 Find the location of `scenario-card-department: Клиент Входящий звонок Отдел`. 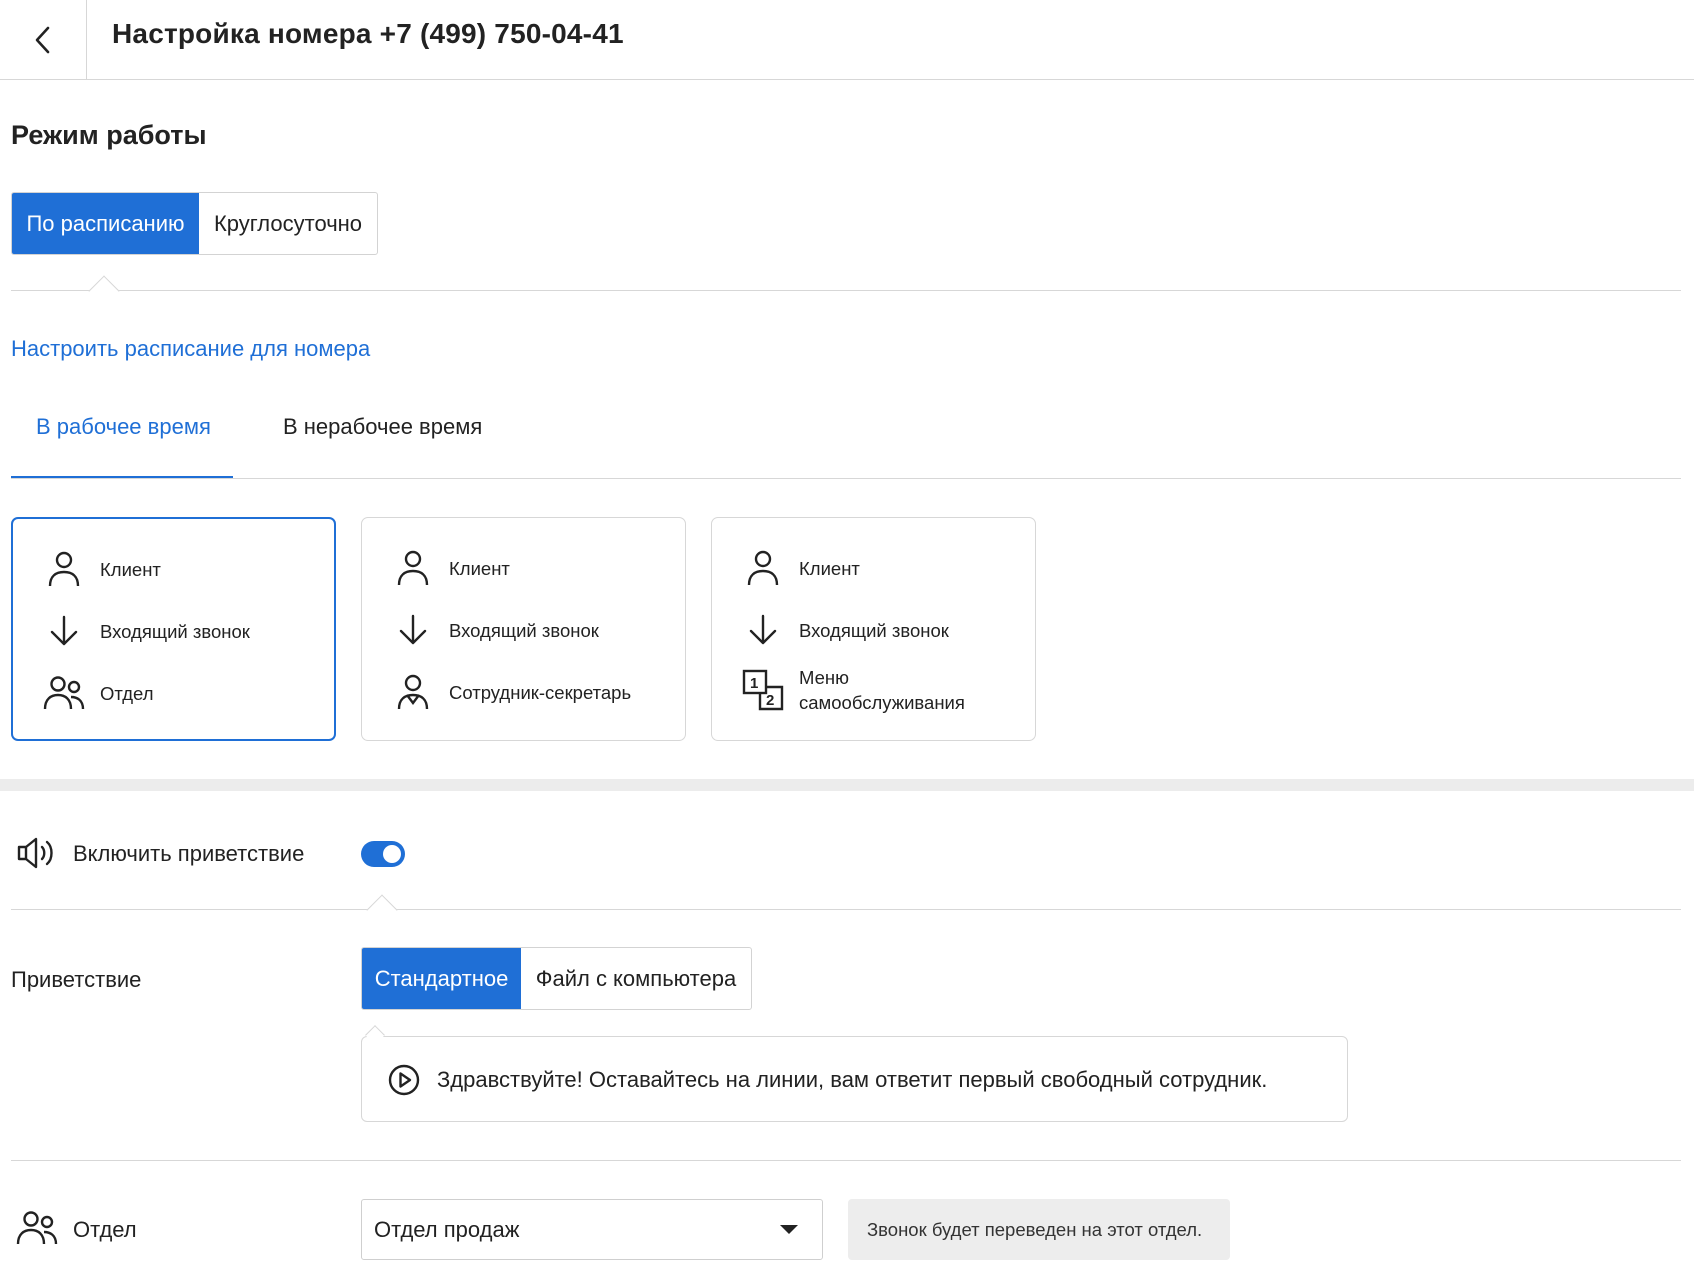

scenario-card-department: Клиент Входящий звонок Отдел is located at coordinates (173, 629).